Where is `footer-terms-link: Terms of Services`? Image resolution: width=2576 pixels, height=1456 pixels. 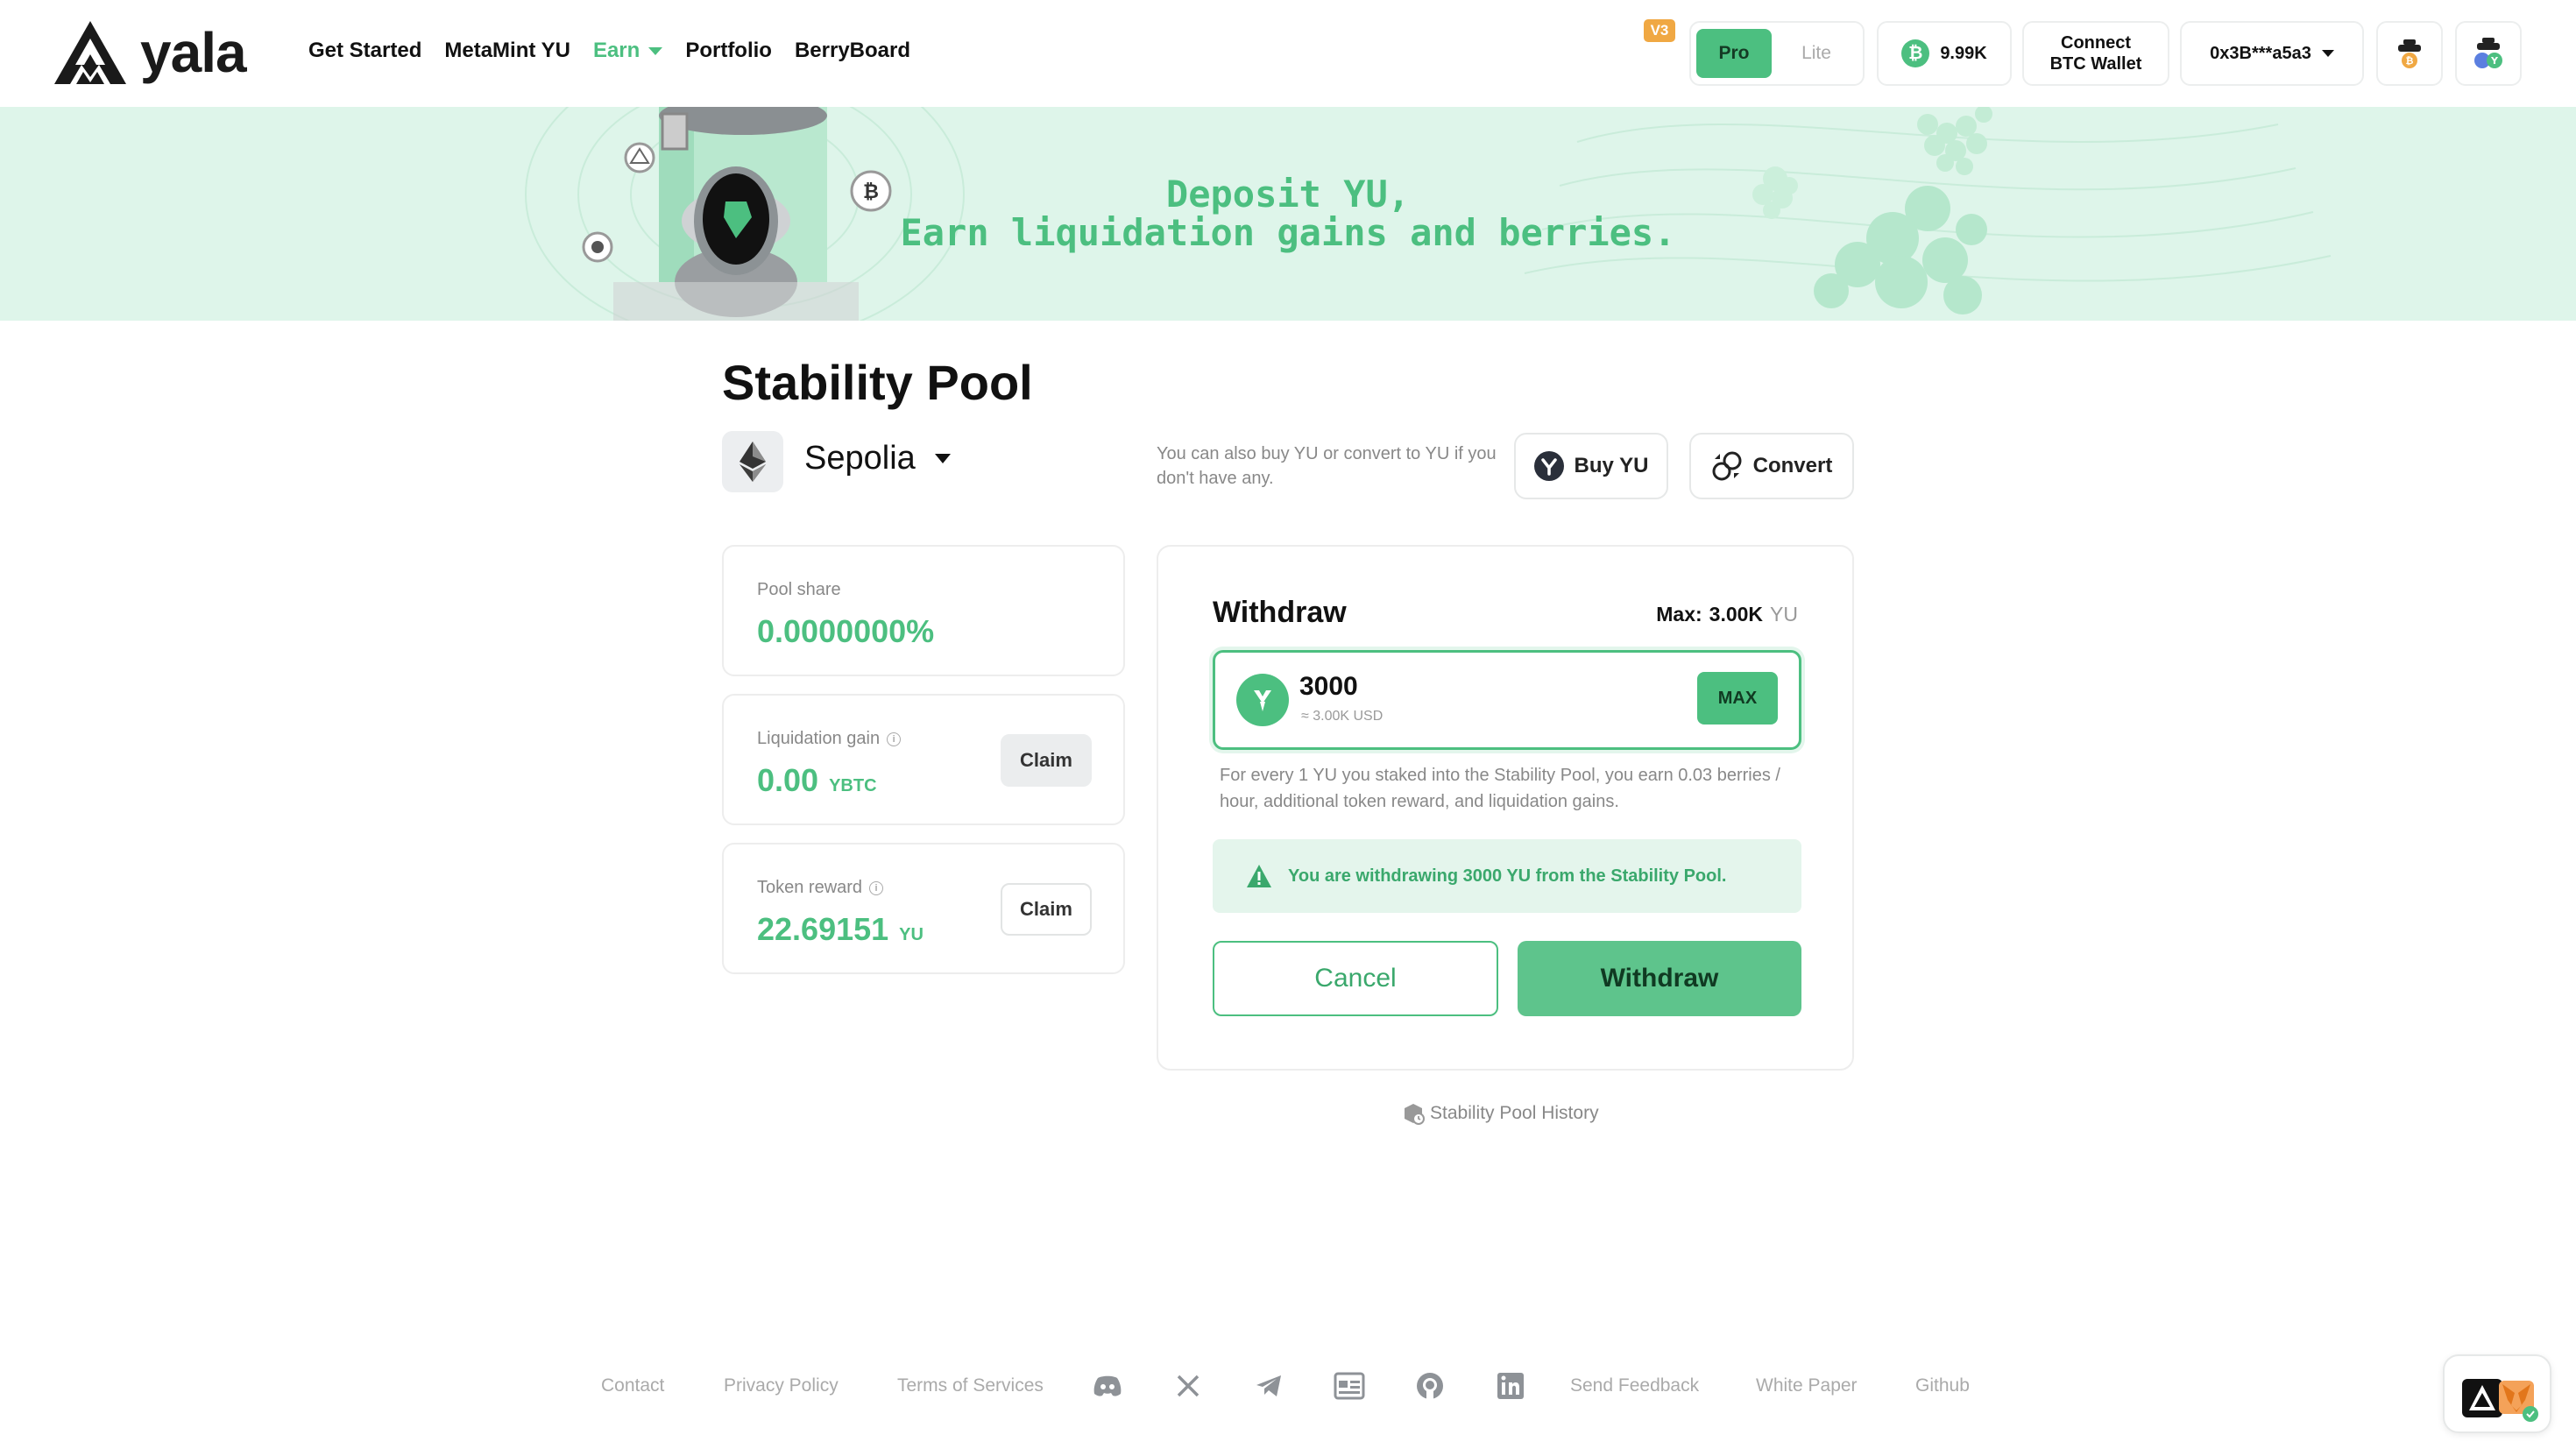
footer-terms-link: Terms of Services is located at coordinates (970, 1385).